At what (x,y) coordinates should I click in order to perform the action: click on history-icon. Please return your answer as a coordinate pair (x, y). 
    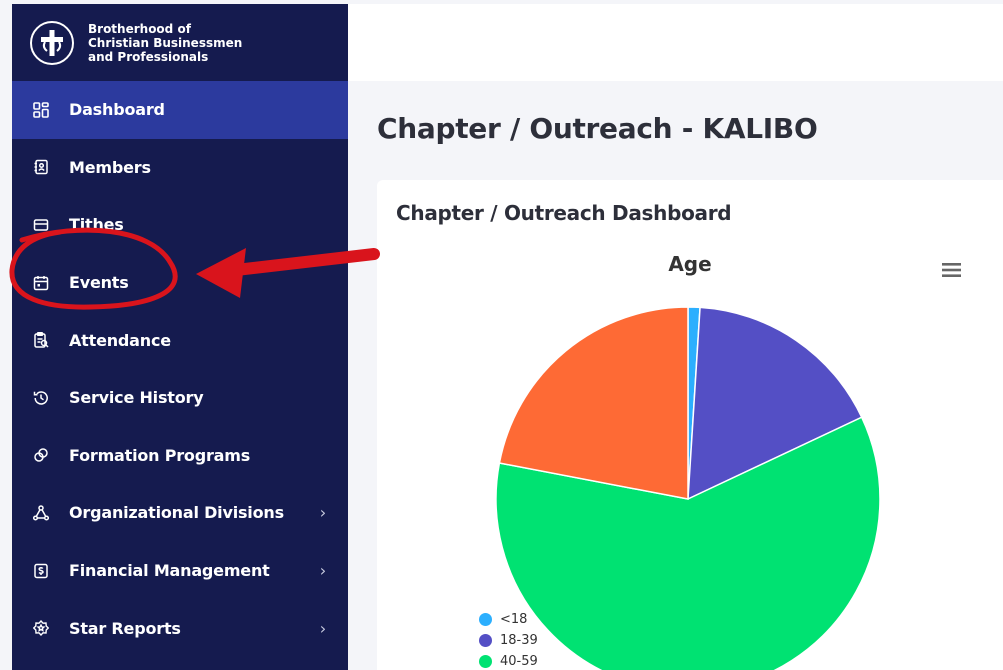
    Looking at the image, I should click on (41, 398).